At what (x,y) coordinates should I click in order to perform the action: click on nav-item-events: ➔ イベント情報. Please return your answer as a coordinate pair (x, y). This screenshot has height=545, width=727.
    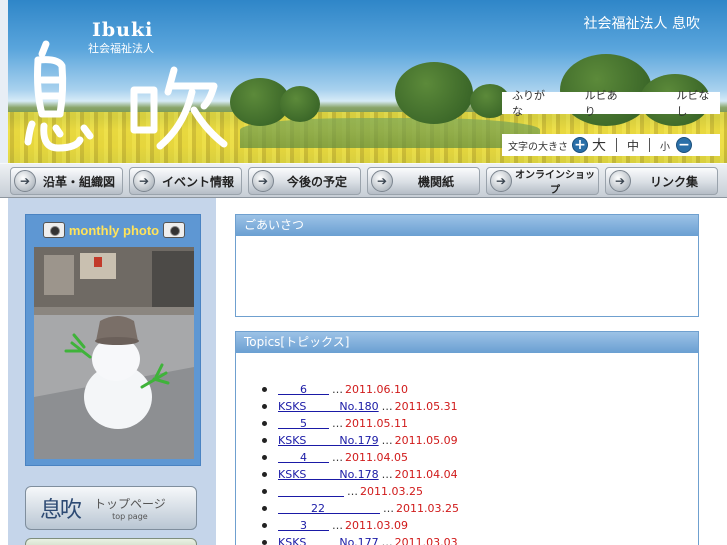
    Looking at the image, I should click on (185, 181).